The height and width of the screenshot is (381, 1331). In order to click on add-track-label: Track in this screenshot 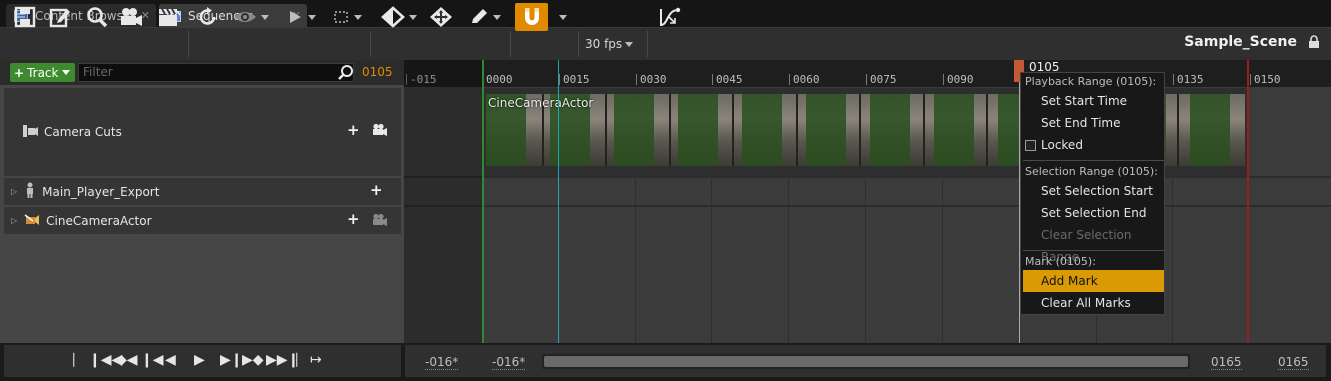, I will do `click(43, 72)`.